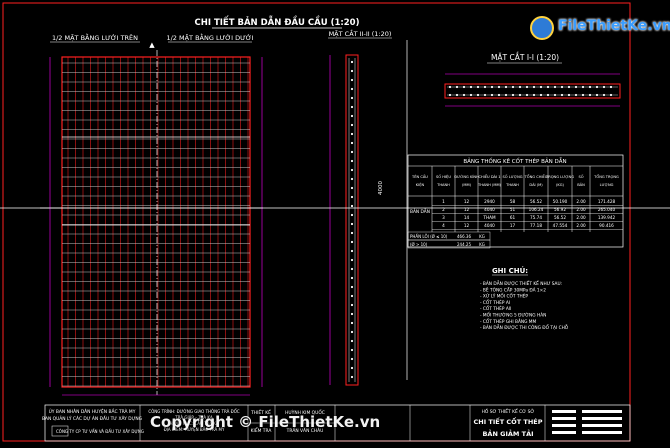  Describe the element at coordinates (560, 201) in the screenshot. I see `table-cell: 50.190` at that location.